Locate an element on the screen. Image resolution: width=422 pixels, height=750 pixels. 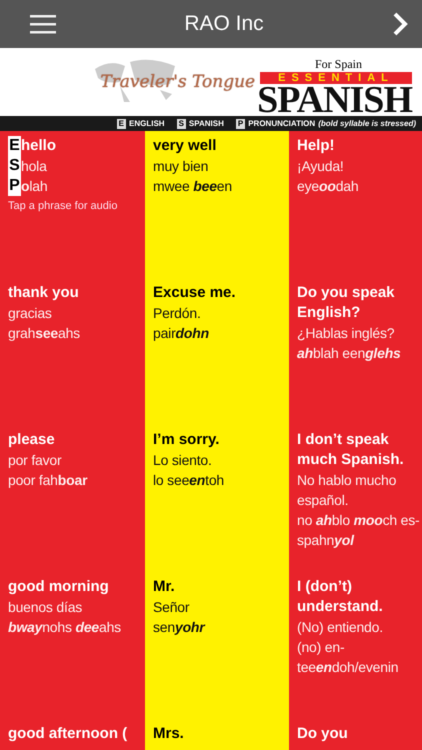
pronunciation-text: lo seeentoh is located at coordinates (188, 480).